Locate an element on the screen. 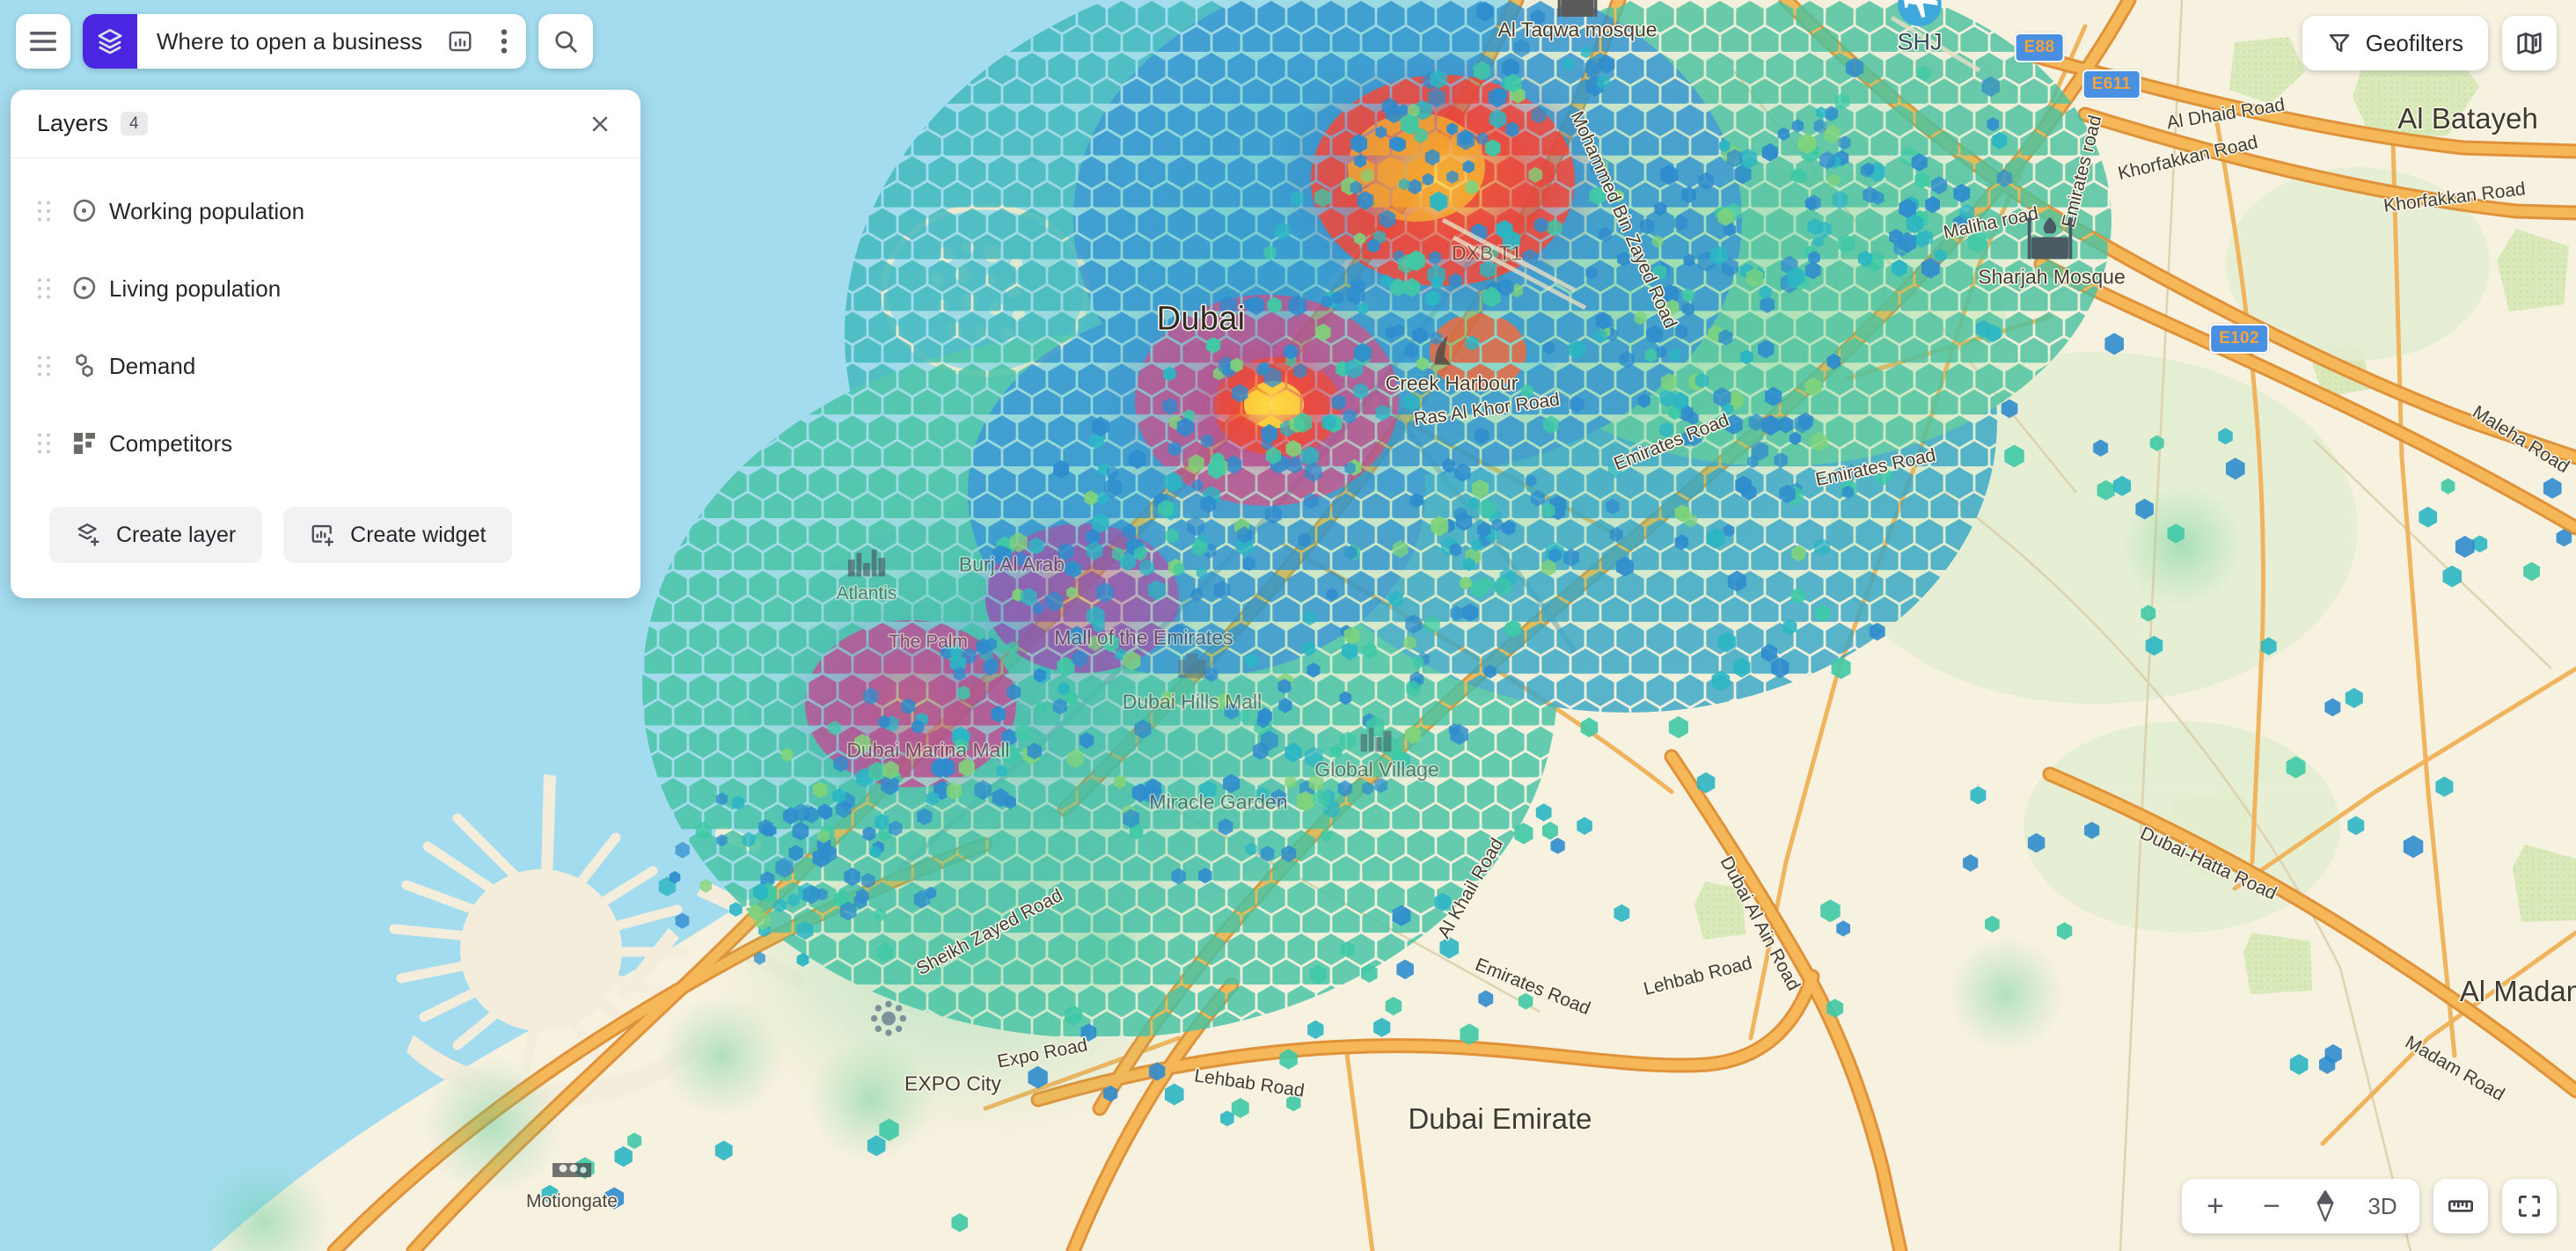  layer-plus-icon is located at coordinates (89, 535).